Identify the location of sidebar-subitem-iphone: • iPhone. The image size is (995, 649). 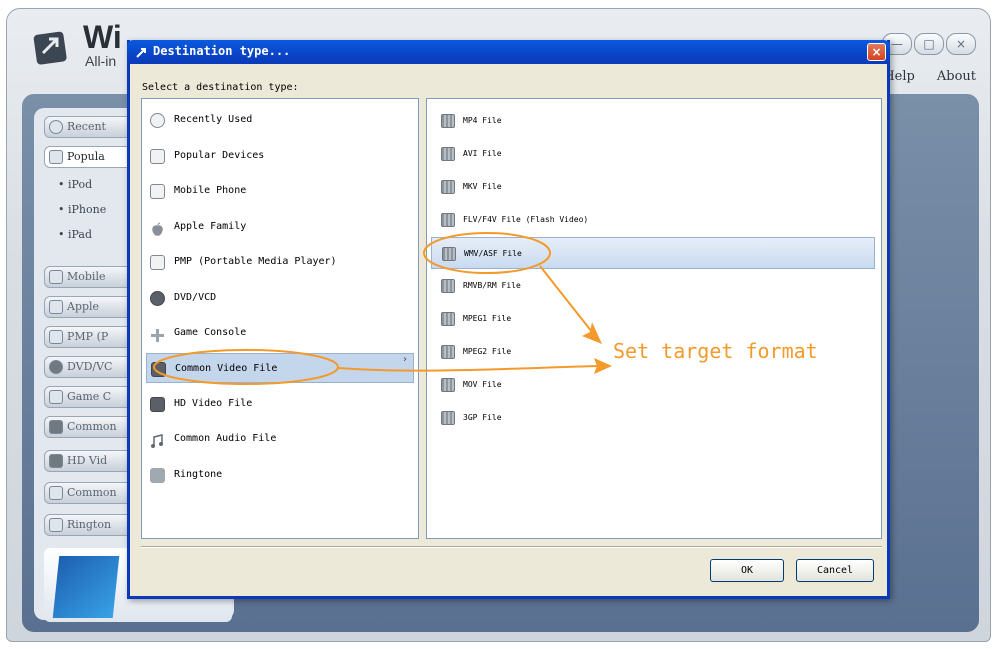
(82, 209).